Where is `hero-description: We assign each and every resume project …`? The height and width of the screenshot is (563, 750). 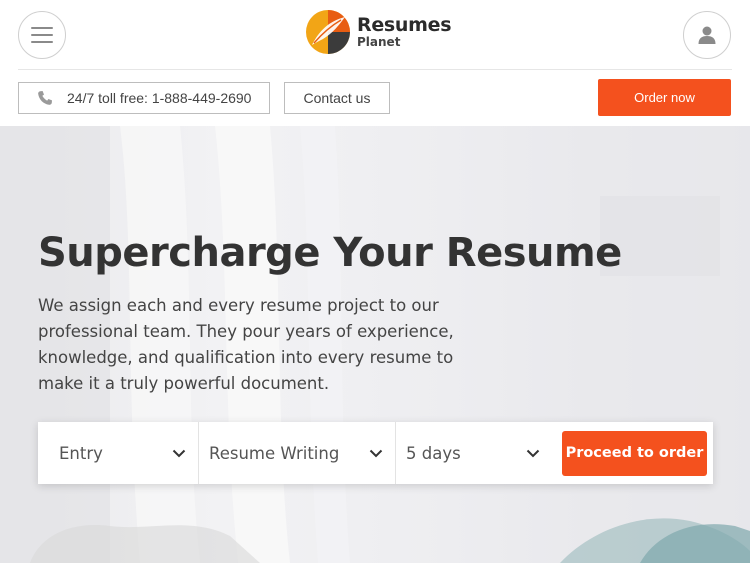
hero-description: We assign each and every resume project … is located at coordinates (246, 344).